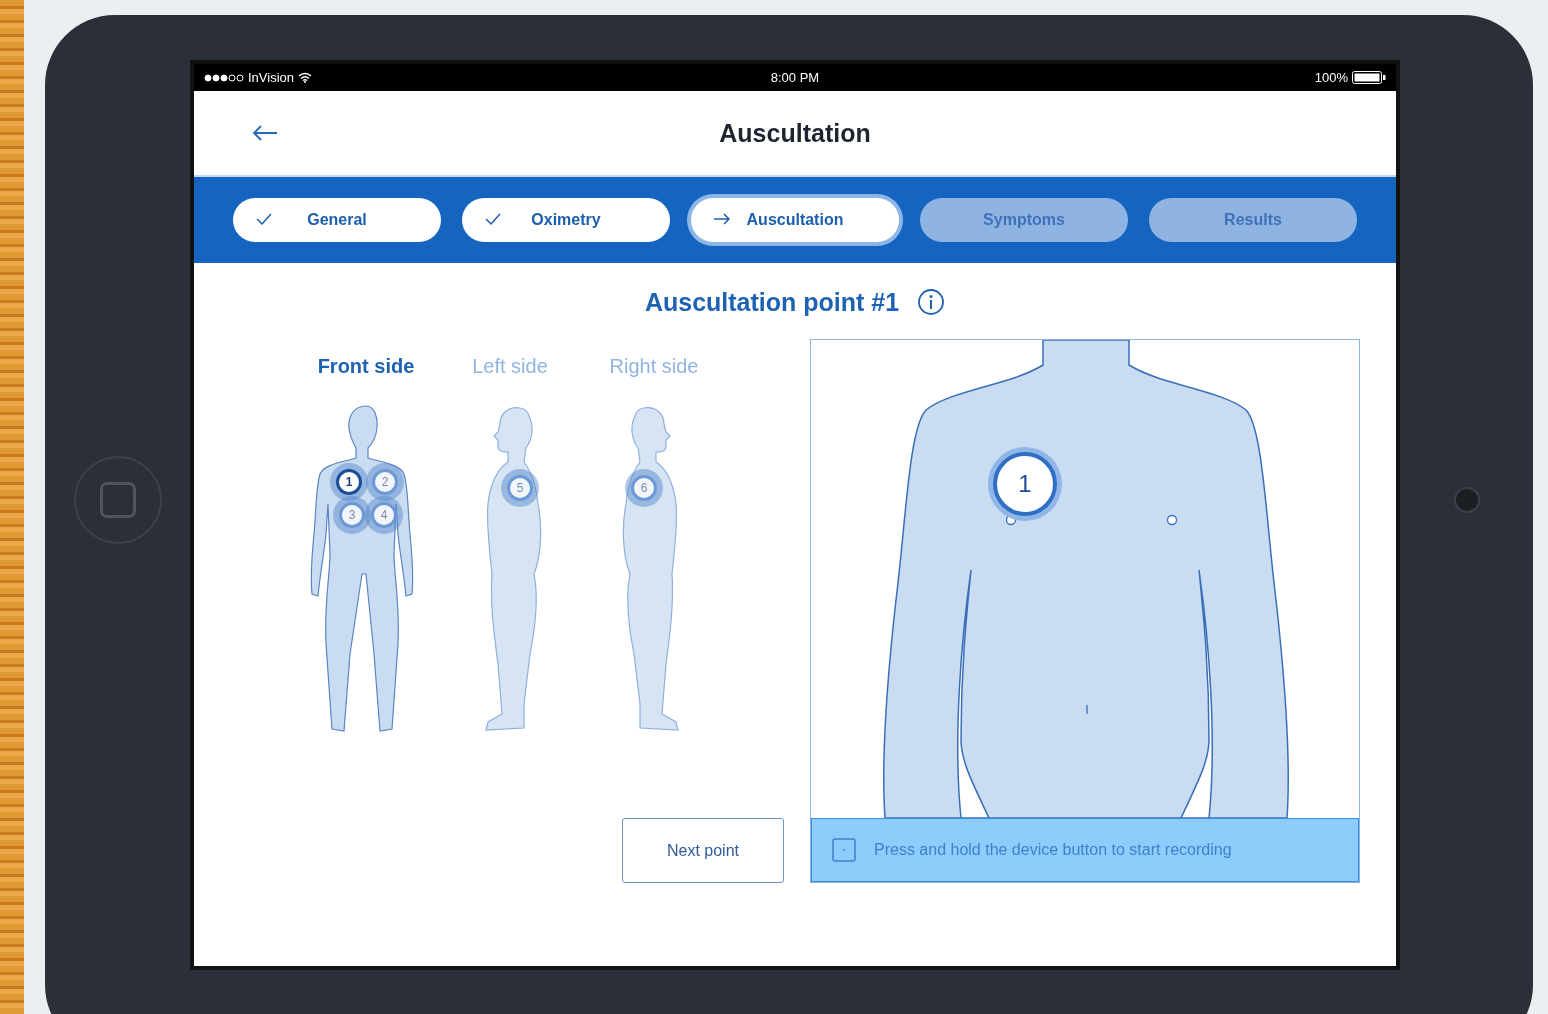 This screenshot has width=1548, height=1014. I want to click on step-tab: Symptoms, so click(1024, 220).